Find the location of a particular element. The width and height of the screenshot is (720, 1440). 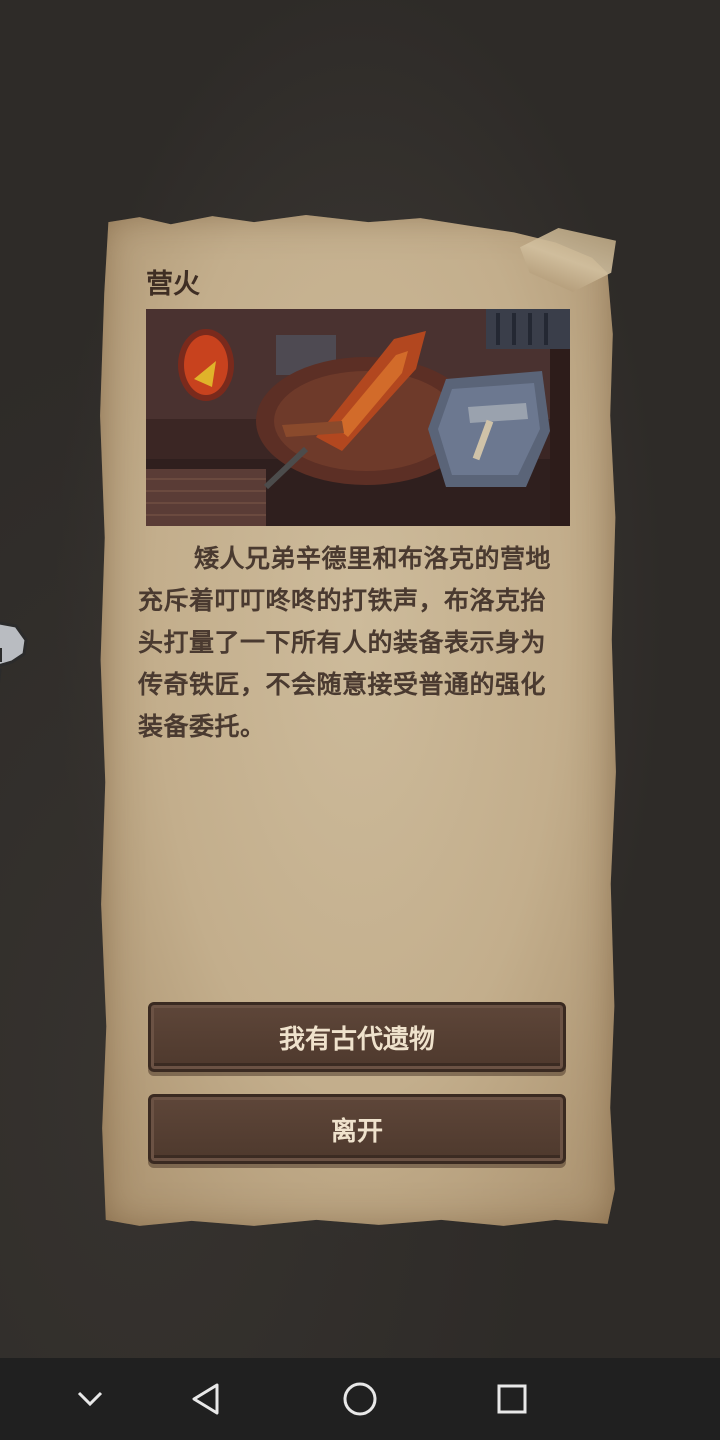

system-navigation-bar is located at coordinates (360, 1399).